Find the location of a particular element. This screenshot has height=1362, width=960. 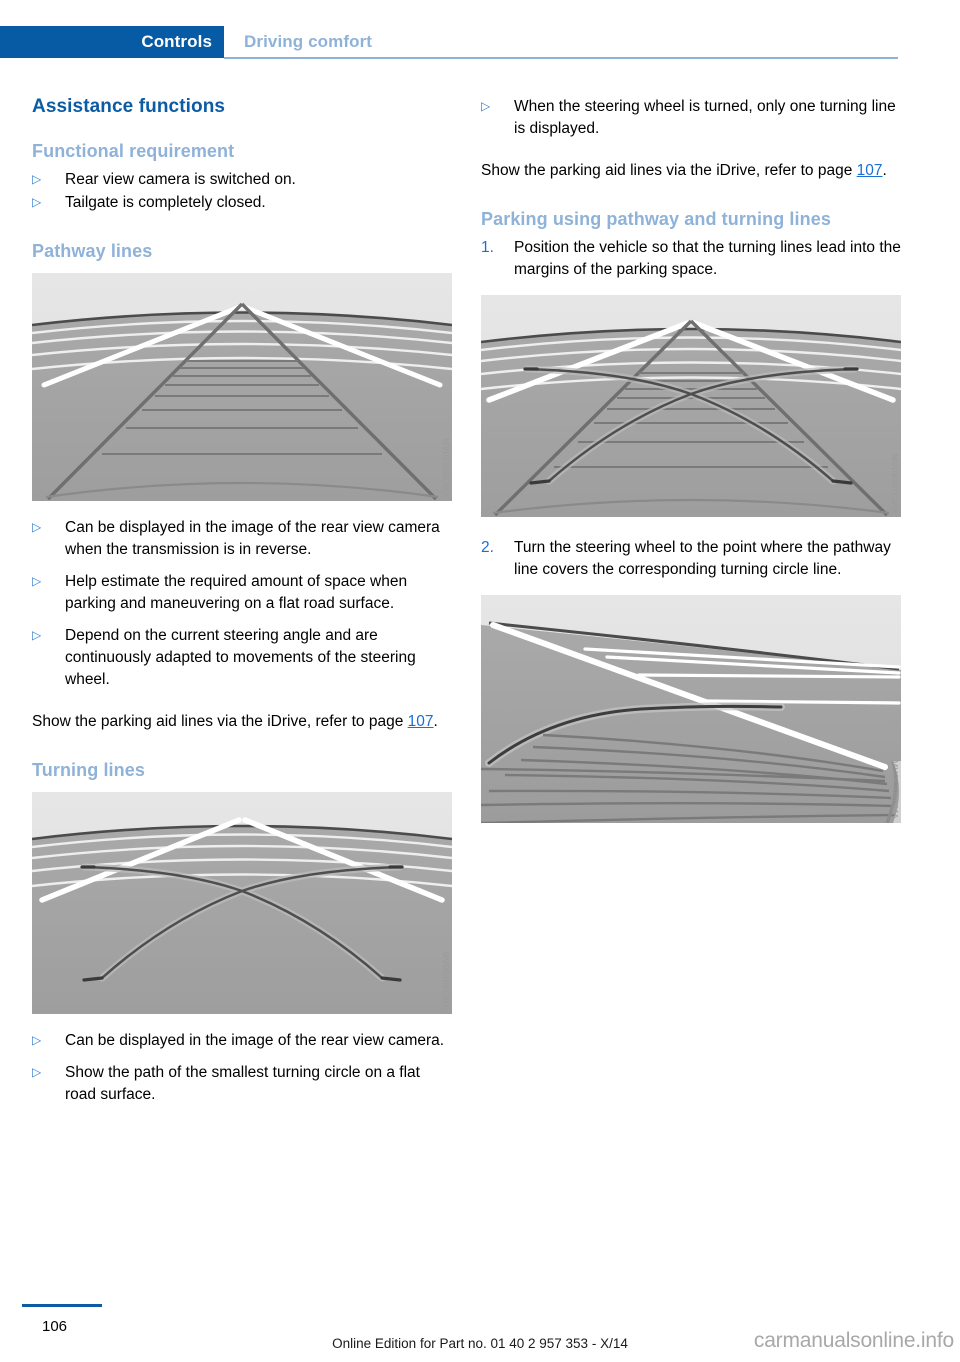

watermark: carmanualsonline.info is located at coordinates (853, 1340).